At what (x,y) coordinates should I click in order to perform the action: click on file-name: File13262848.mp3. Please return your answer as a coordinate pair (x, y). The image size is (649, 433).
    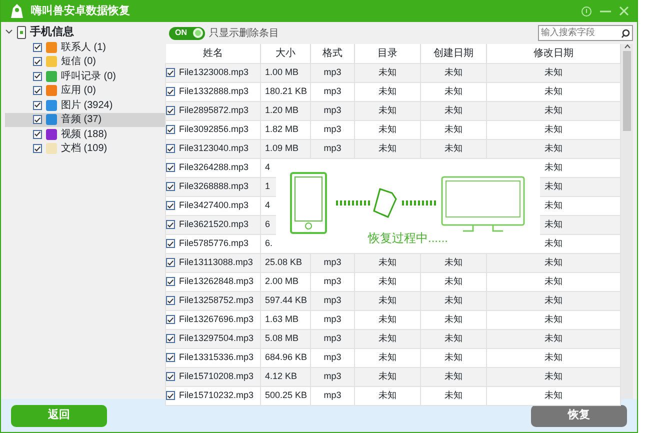
    Looking at the image, I should click on (216, 281).